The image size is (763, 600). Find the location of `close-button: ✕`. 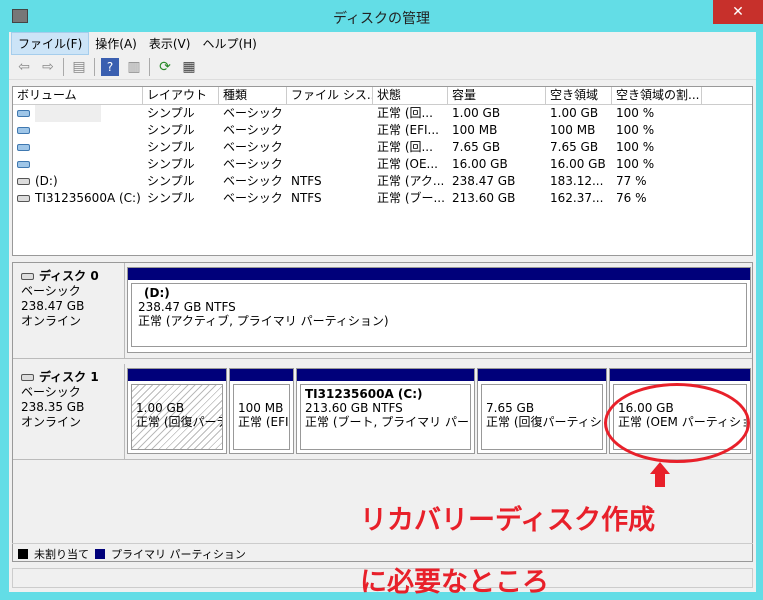

close-button: ✕ is located at coordinates (738, 12).